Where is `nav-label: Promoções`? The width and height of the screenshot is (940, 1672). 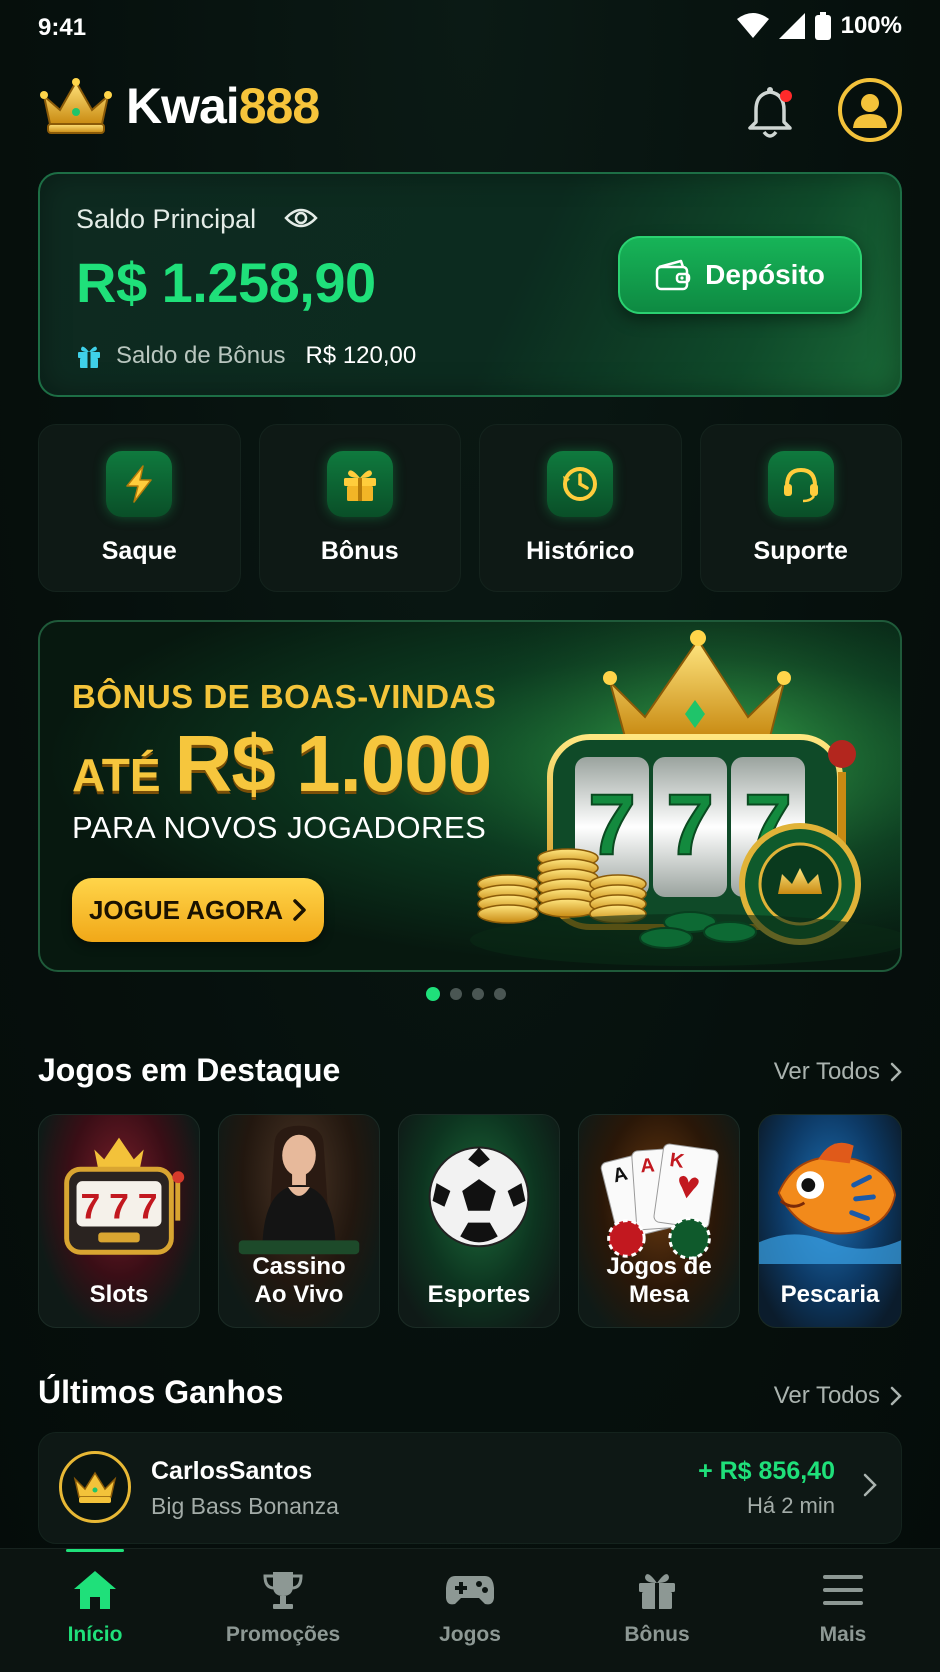 nav-label: Promoções is located at coordinates (283, 1634).